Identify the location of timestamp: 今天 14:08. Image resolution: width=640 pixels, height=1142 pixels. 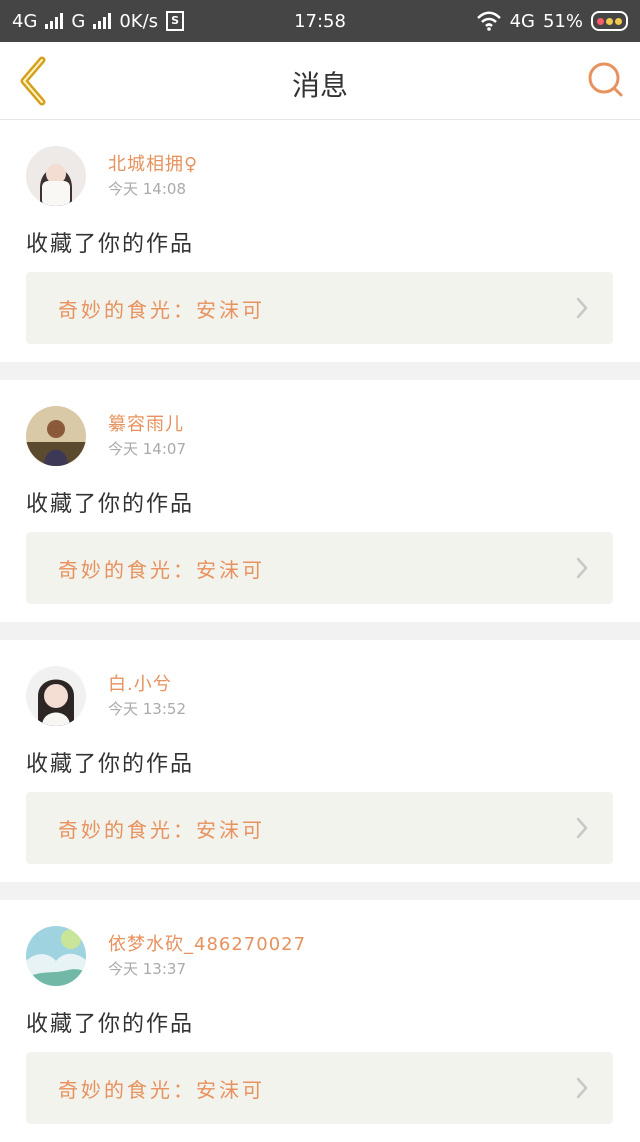
(147, 189).